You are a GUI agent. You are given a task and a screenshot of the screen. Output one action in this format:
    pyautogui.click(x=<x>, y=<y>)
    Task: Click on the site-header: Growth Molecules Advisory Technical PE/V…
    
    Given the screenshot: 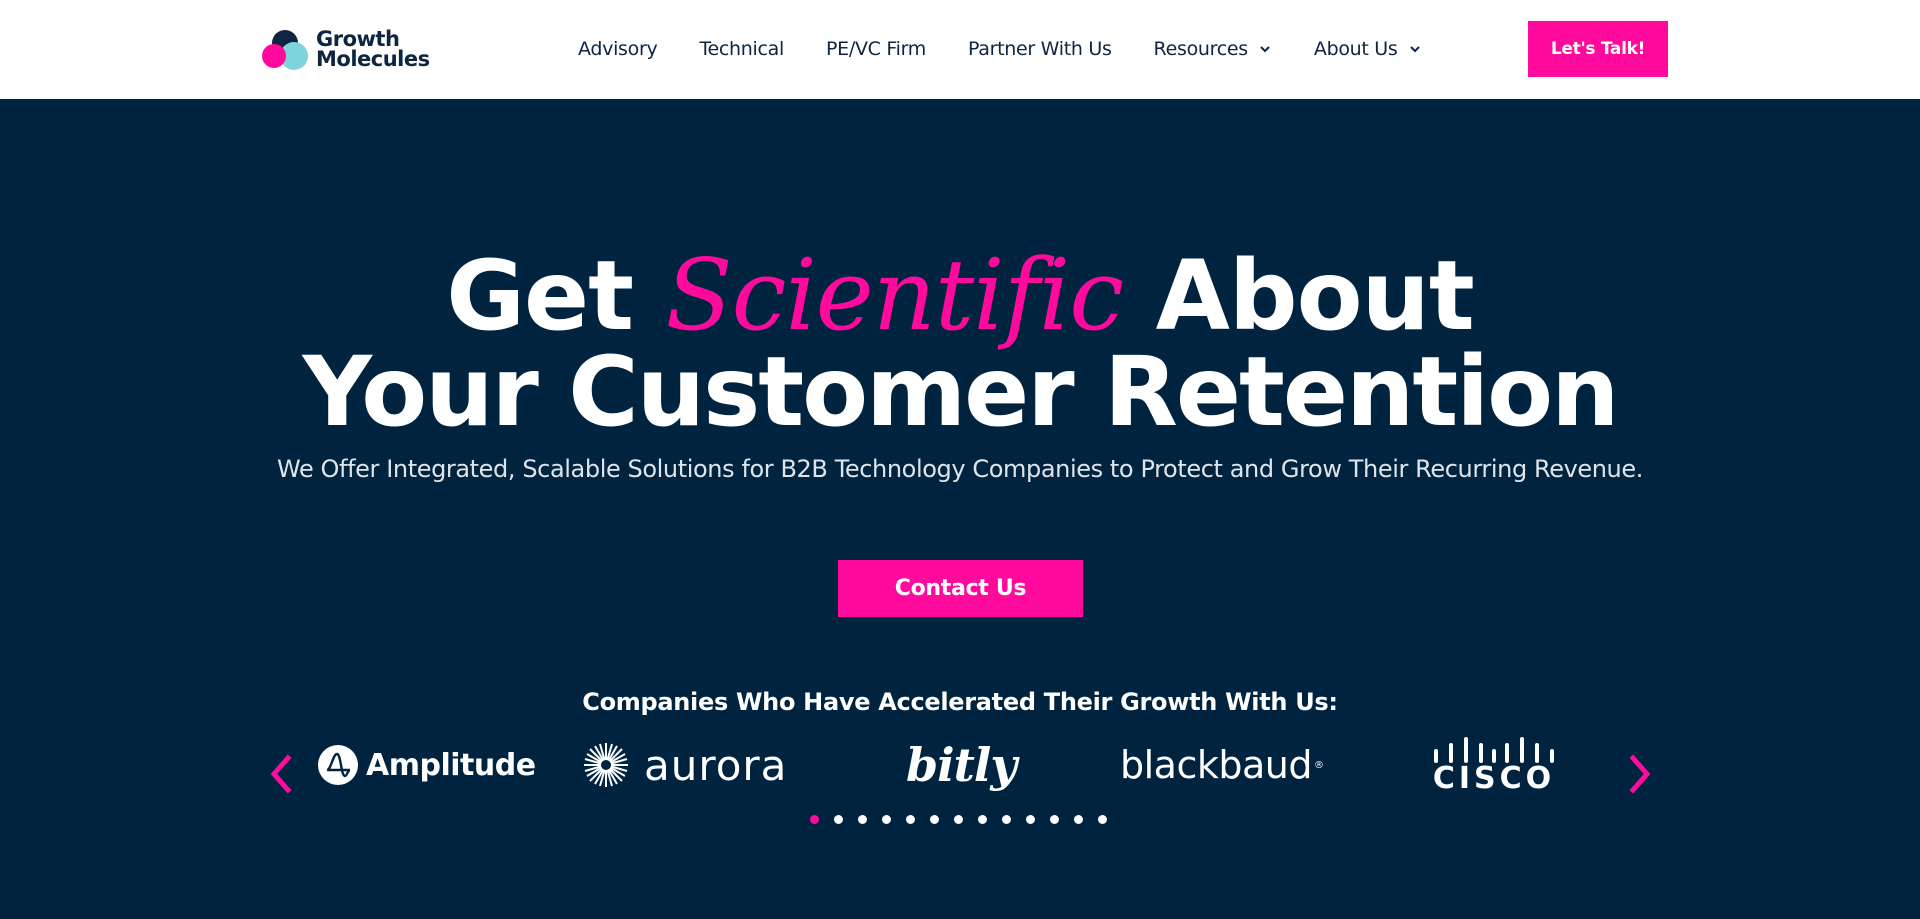 What is the action you would take?
    pyautogui.click(x=960, y=49)
    